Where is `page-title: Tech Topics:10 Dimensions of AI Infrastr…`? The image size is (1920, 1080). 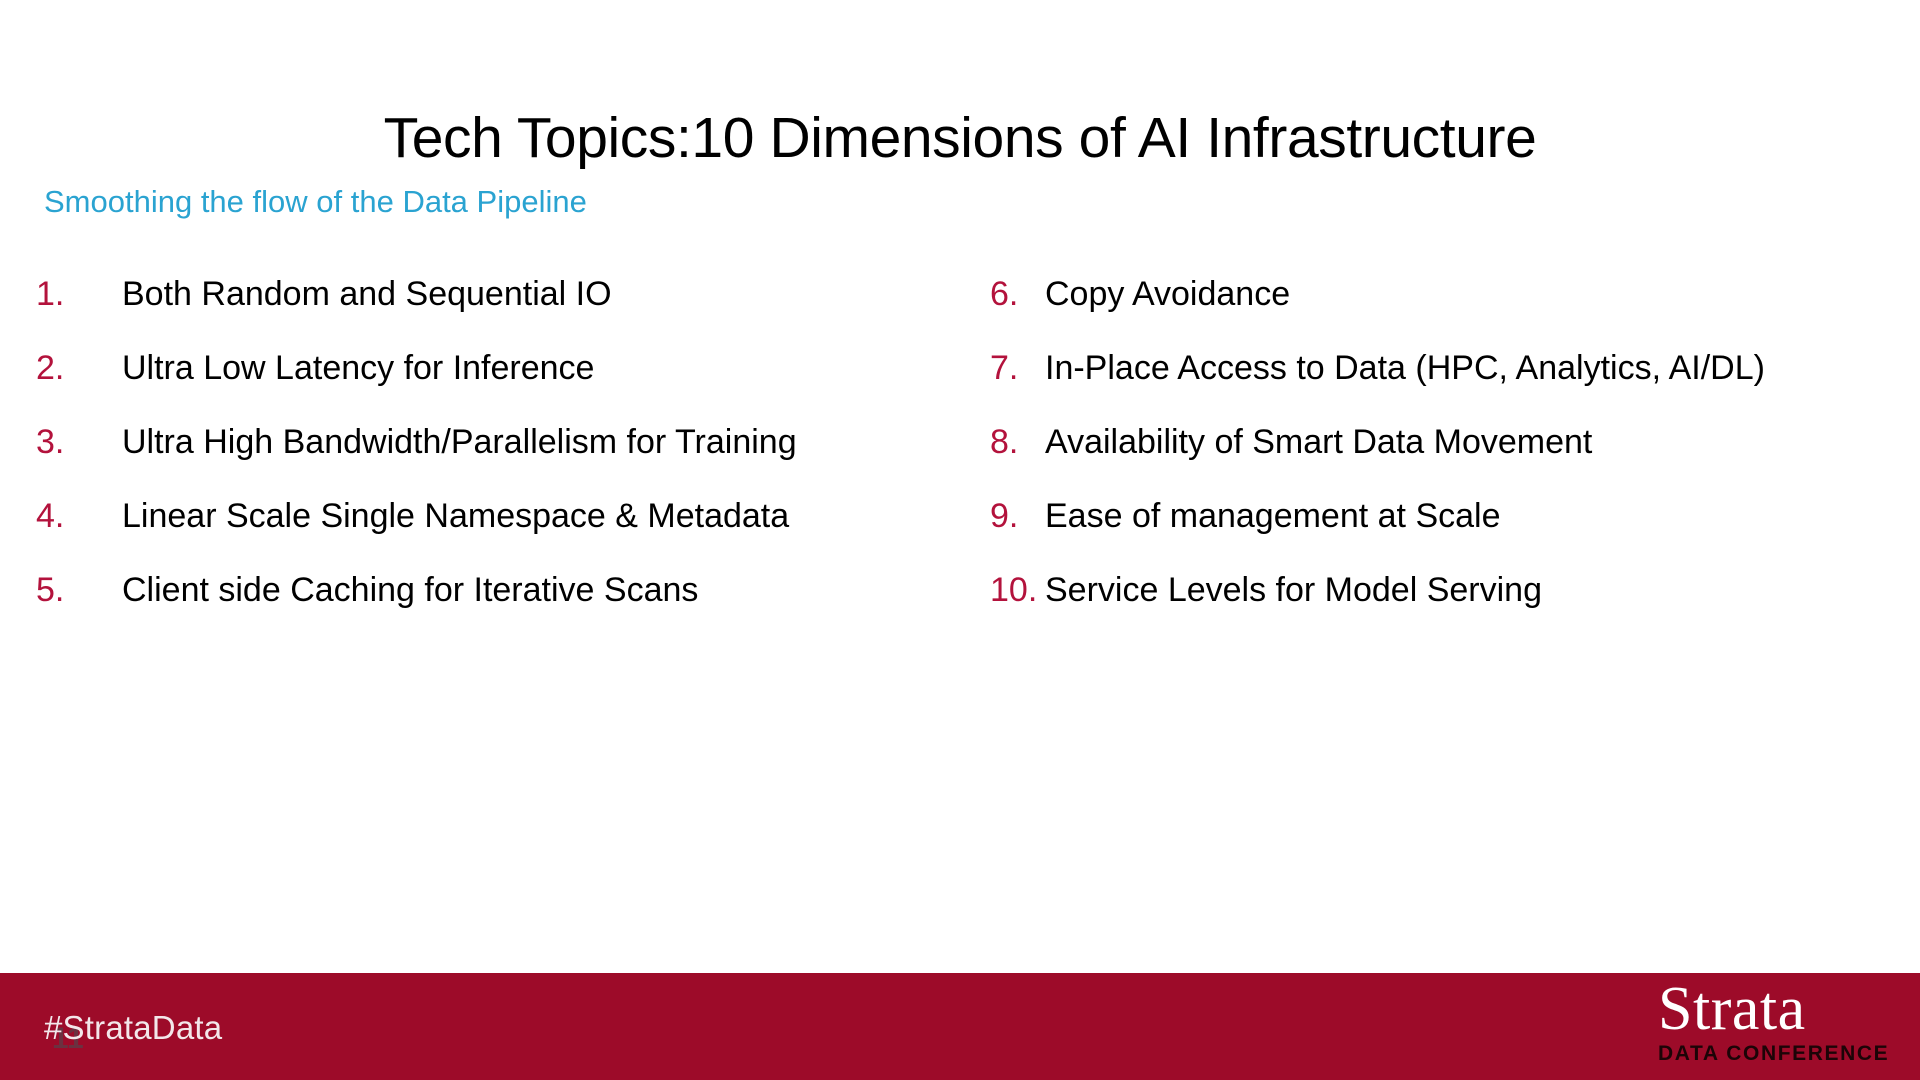
page-title: Tech Topics:10 Dimensions of AI Infrastr… is located at coordinates (960, 138).